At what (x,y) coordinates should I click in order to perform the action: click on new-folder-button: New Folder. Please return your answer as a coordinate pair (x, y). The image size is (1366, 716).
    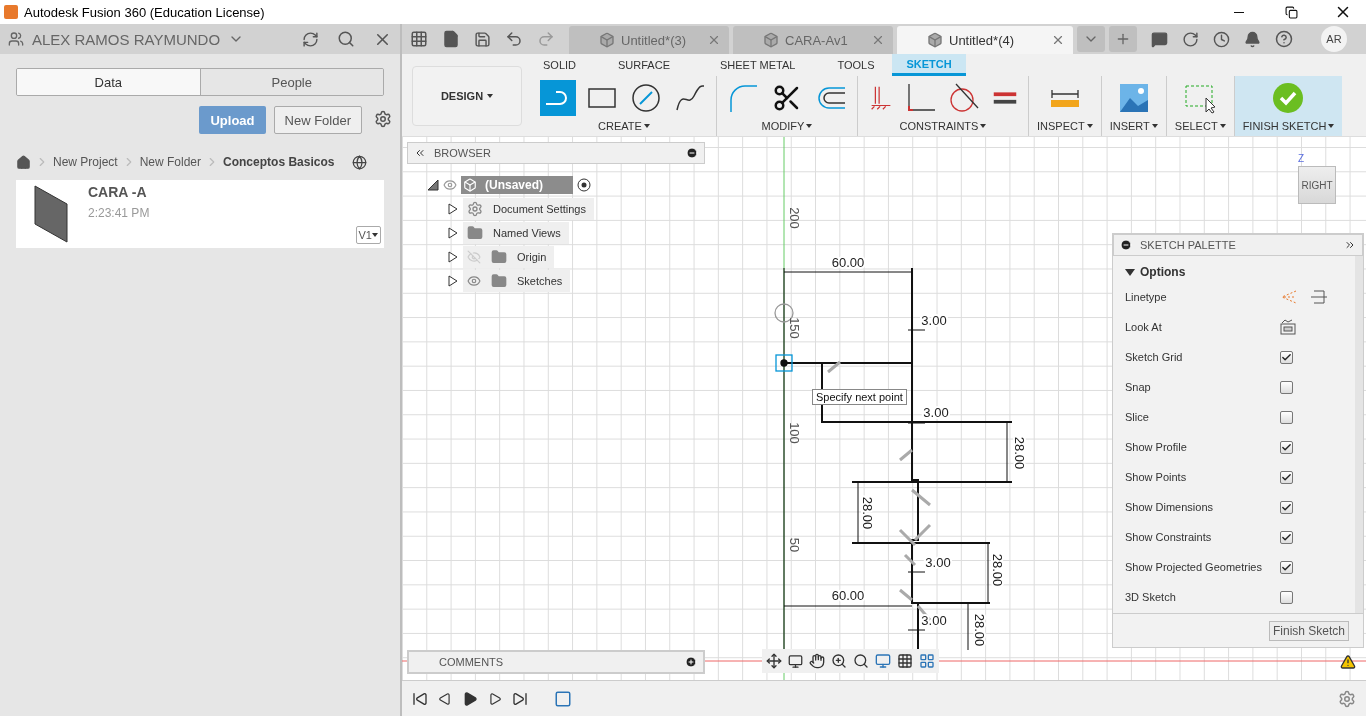
    Looking at the image, I should click on (317, 120).